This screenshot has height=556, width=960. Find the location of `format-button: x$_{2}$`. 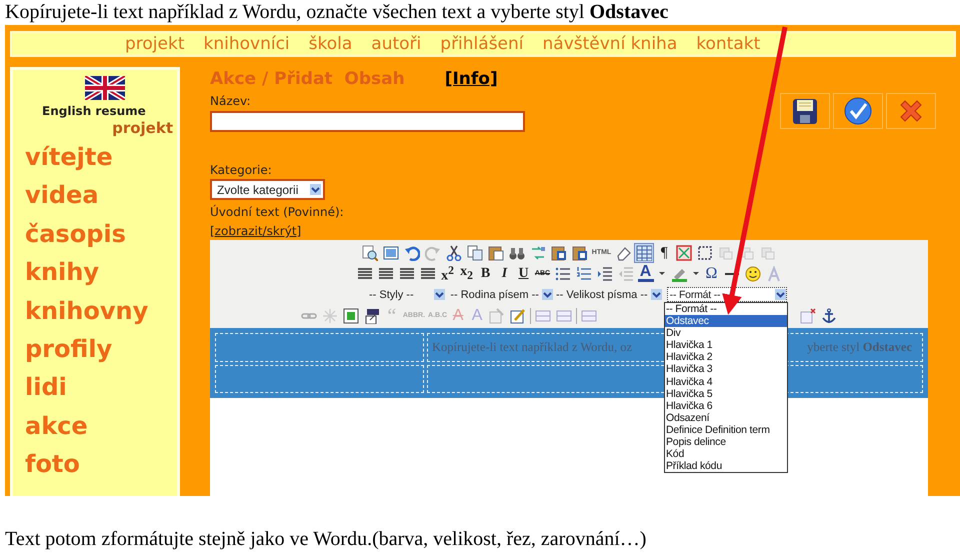

format-button: x$_{2}$ is located at coordinates (466, 274).